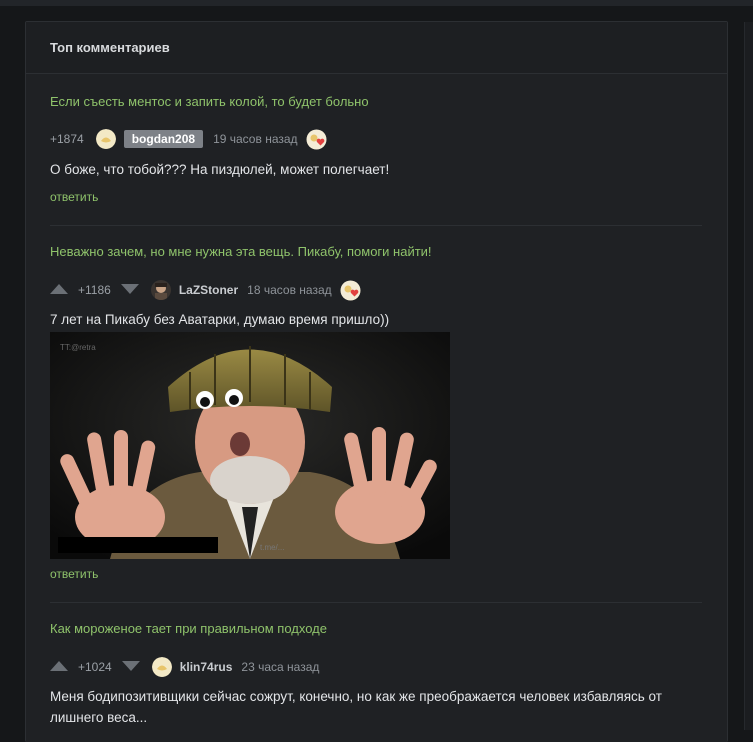 Image resolution: width=753 pixels, height=742 pixels. I want to click on comment-rating: +1874, so click(67, 139).